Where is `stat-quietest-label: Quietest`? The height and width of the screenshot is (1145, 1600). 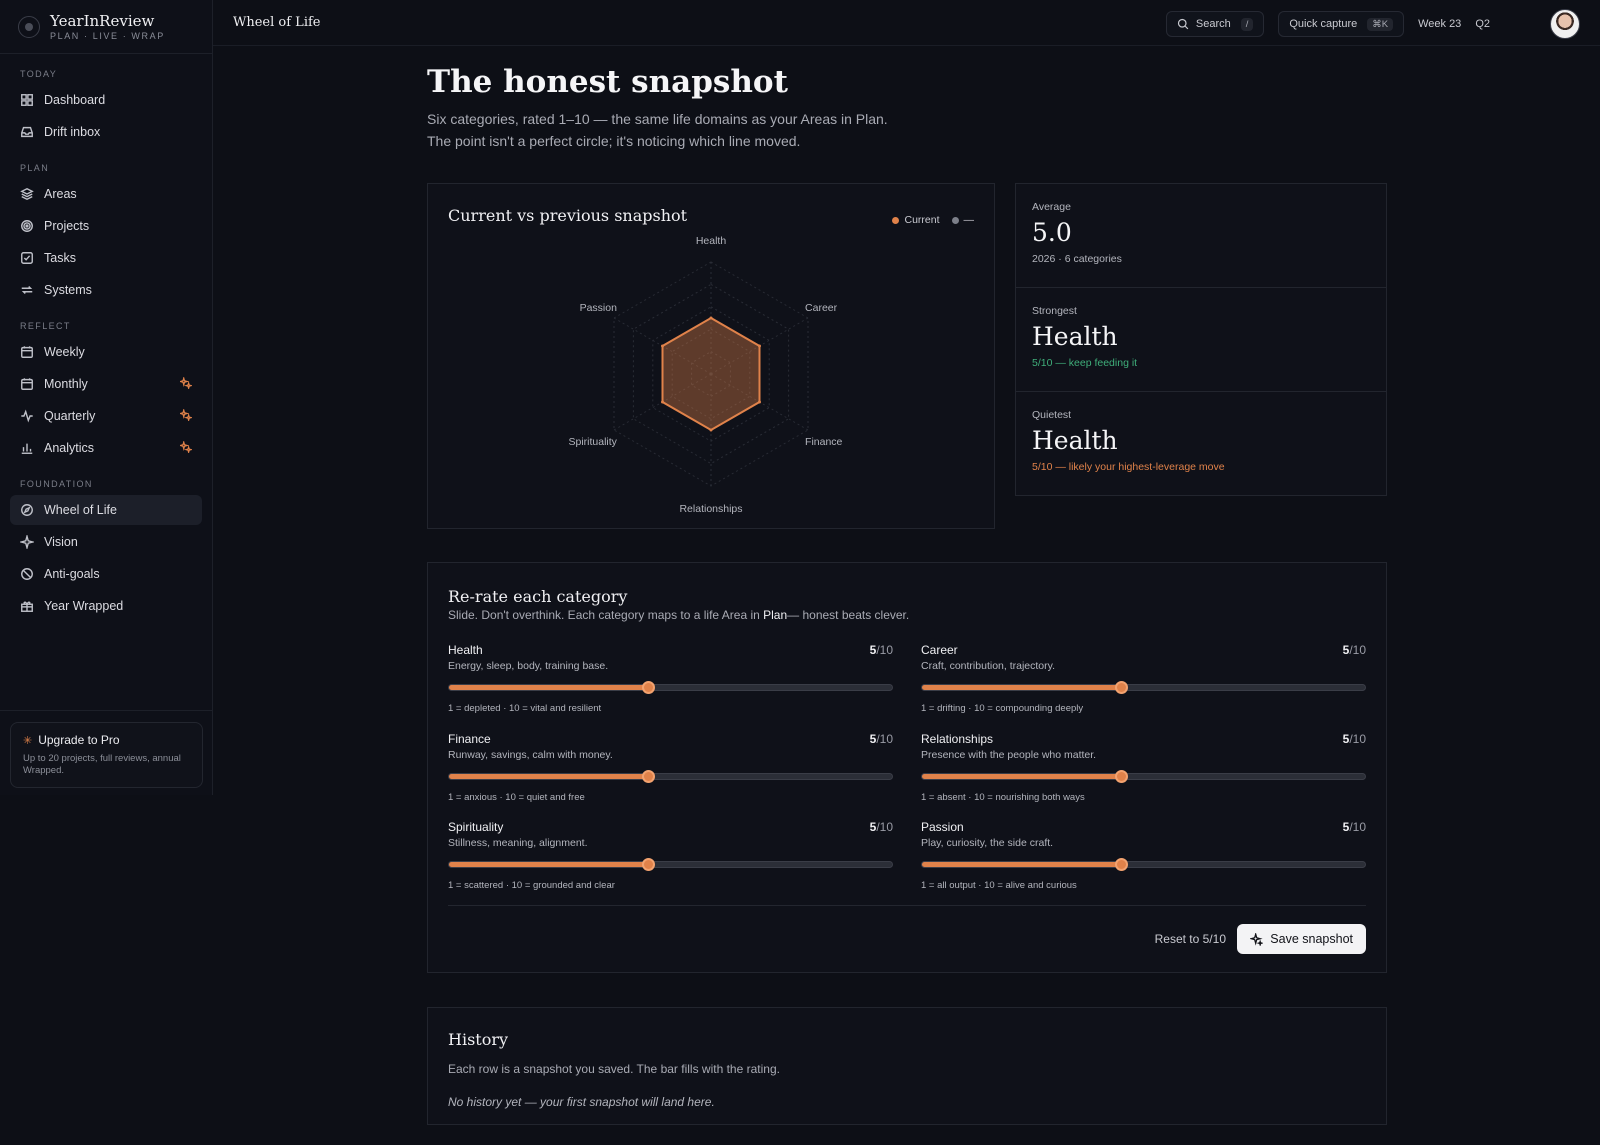 stat-quietest-label: Quietest is located at coordinates (1052, 415).